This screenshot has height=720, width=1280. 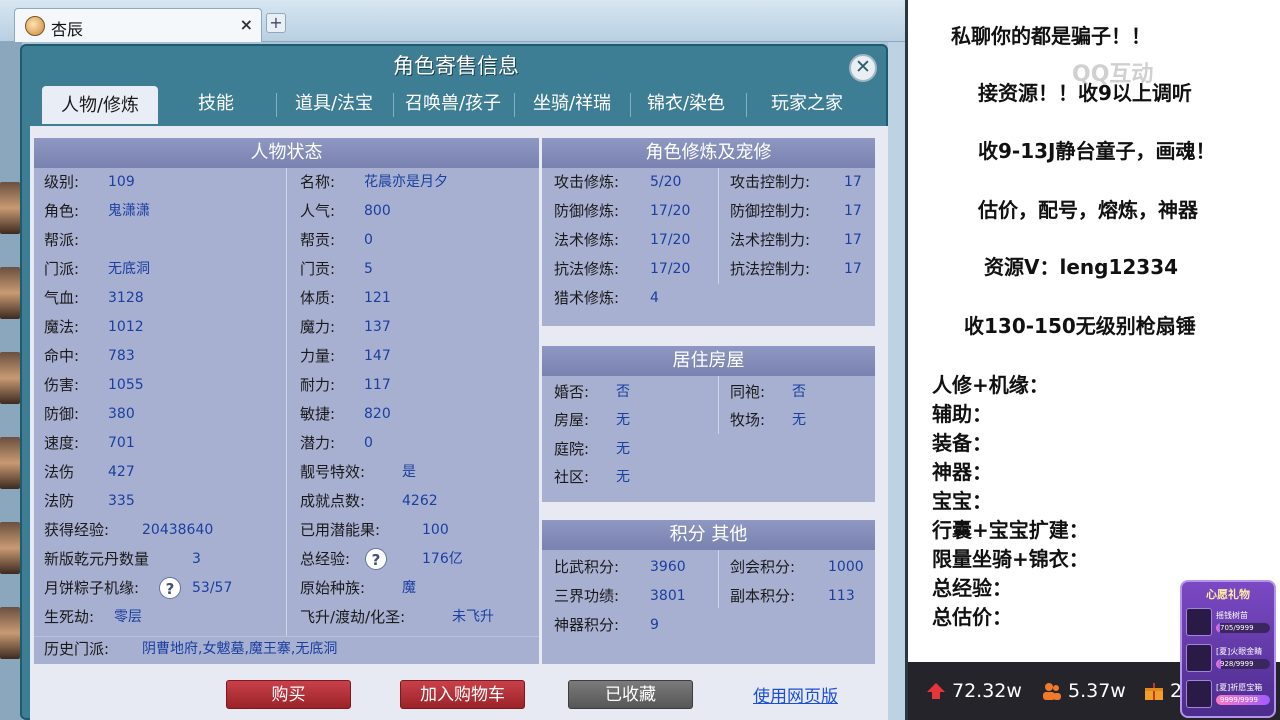 What do you see at coordinates (62, 269) in the screenshot?
I see `sect-label: 门派:` at bounding box center [62, 269].